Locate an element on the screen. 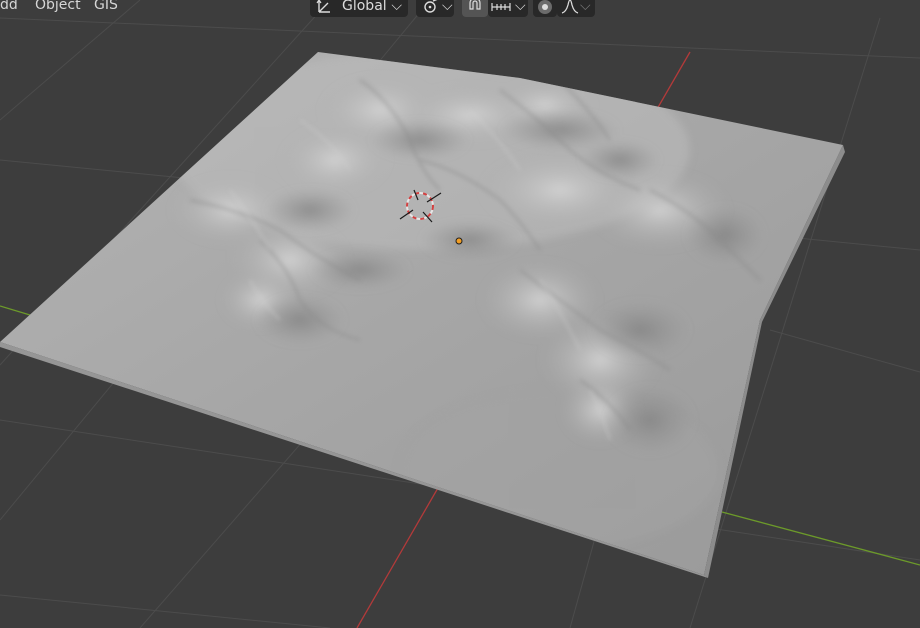 Image resolution: width=920 pixels, height=628 pixels. pivot-link-icon is located at coordinates (431, 6).